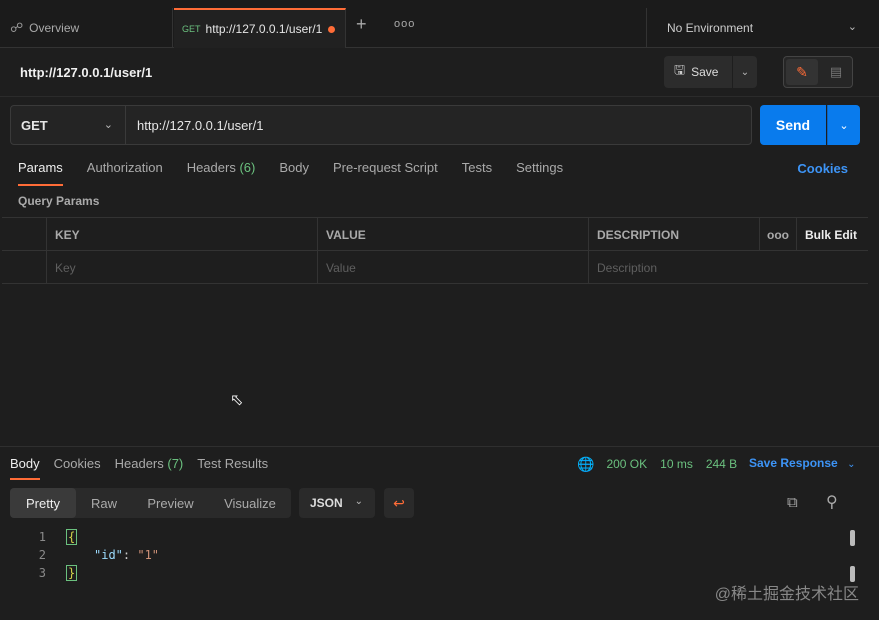 The width and height of the screenshot is (879, 620). I want to click on save-dropdown-button: ⌄, so click(745, 72).